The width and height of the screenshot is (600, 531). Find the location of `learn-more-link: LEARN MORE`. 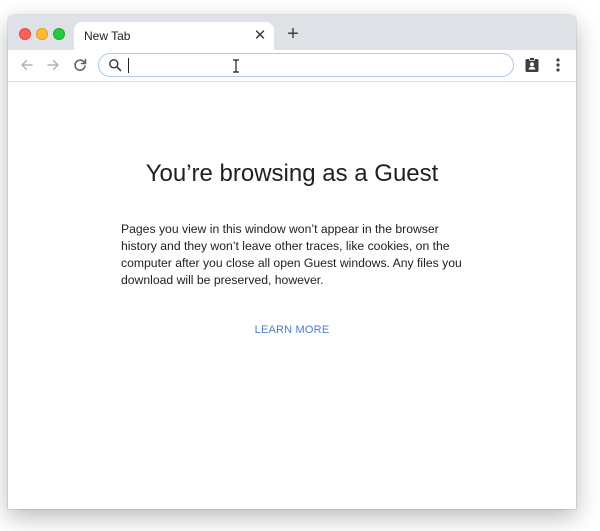

learn-more-link: LEARN MORE is located at coordinates (292, 330).